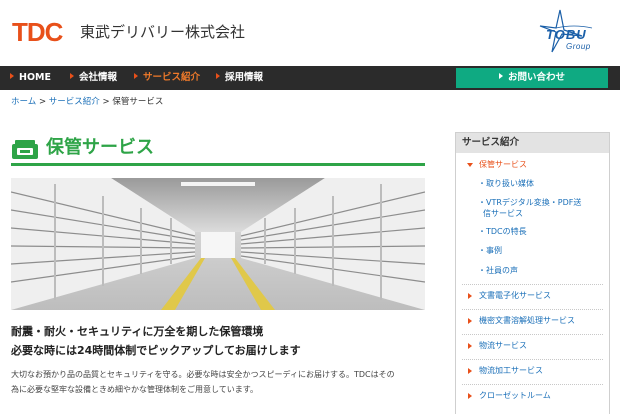  I want to click on nav-item-company: 会社情報, so click(93, 78).